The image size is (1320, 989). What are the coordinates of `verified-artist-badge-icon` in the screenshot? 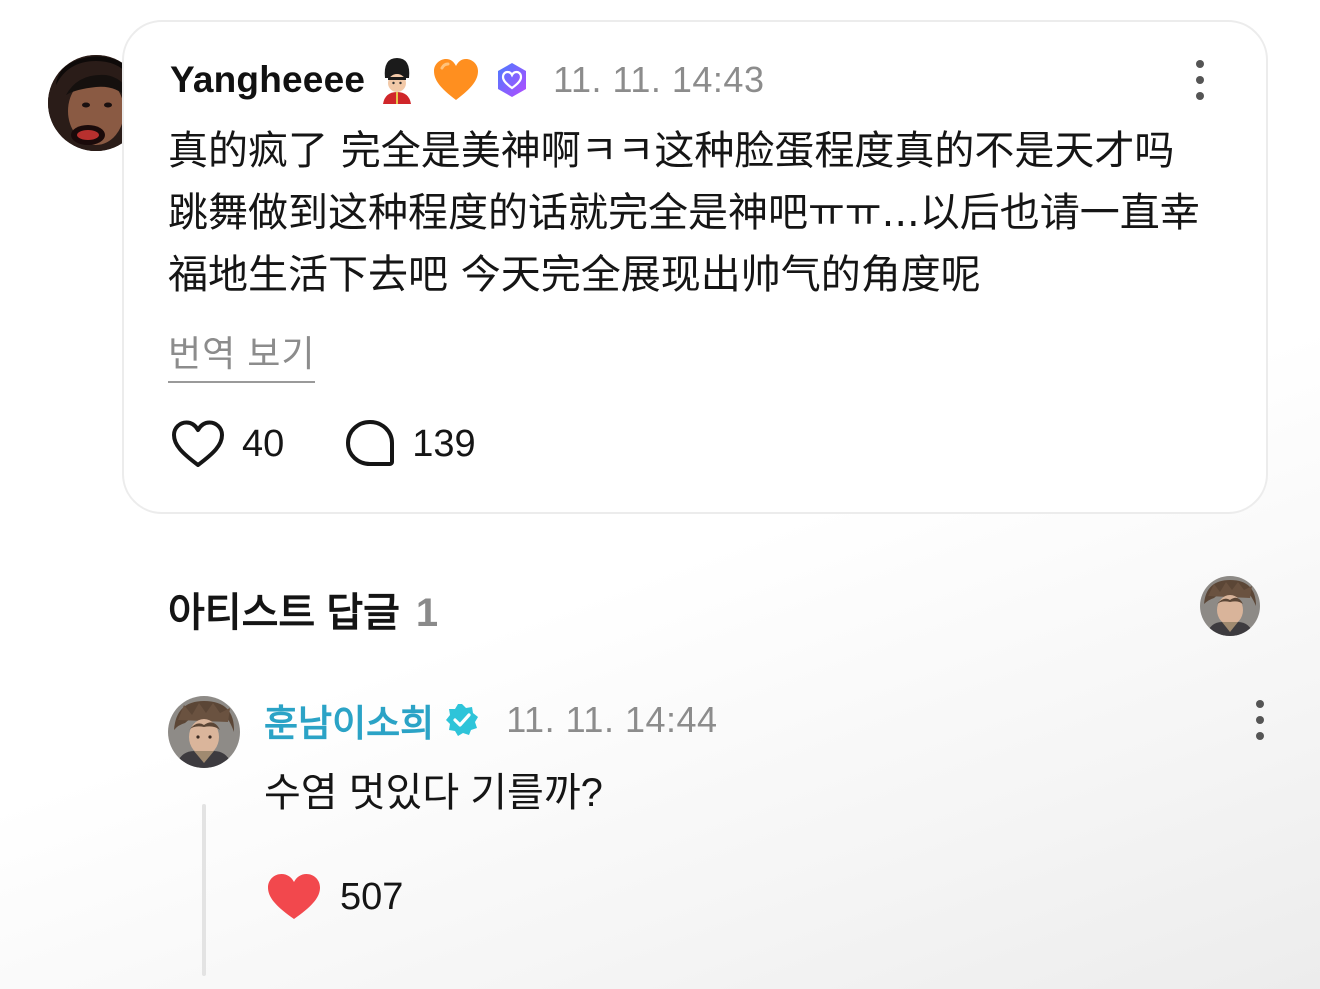 It's located at (462, 720).